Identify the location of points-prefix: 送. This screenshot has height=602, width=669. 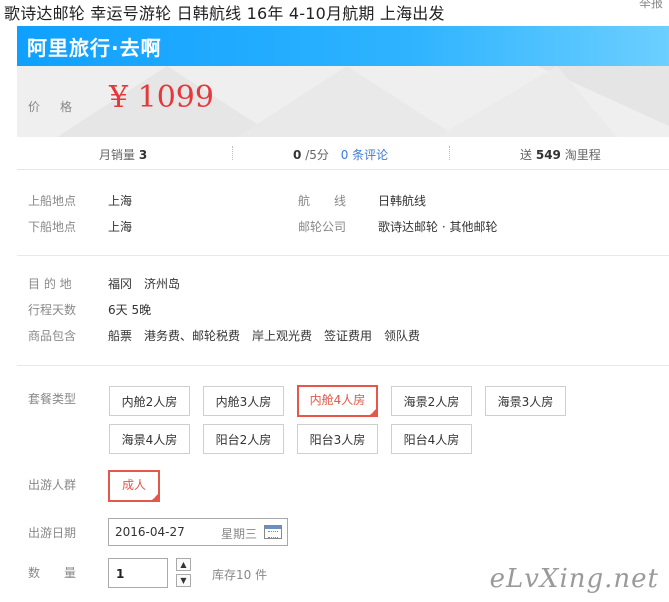
(526, 155).